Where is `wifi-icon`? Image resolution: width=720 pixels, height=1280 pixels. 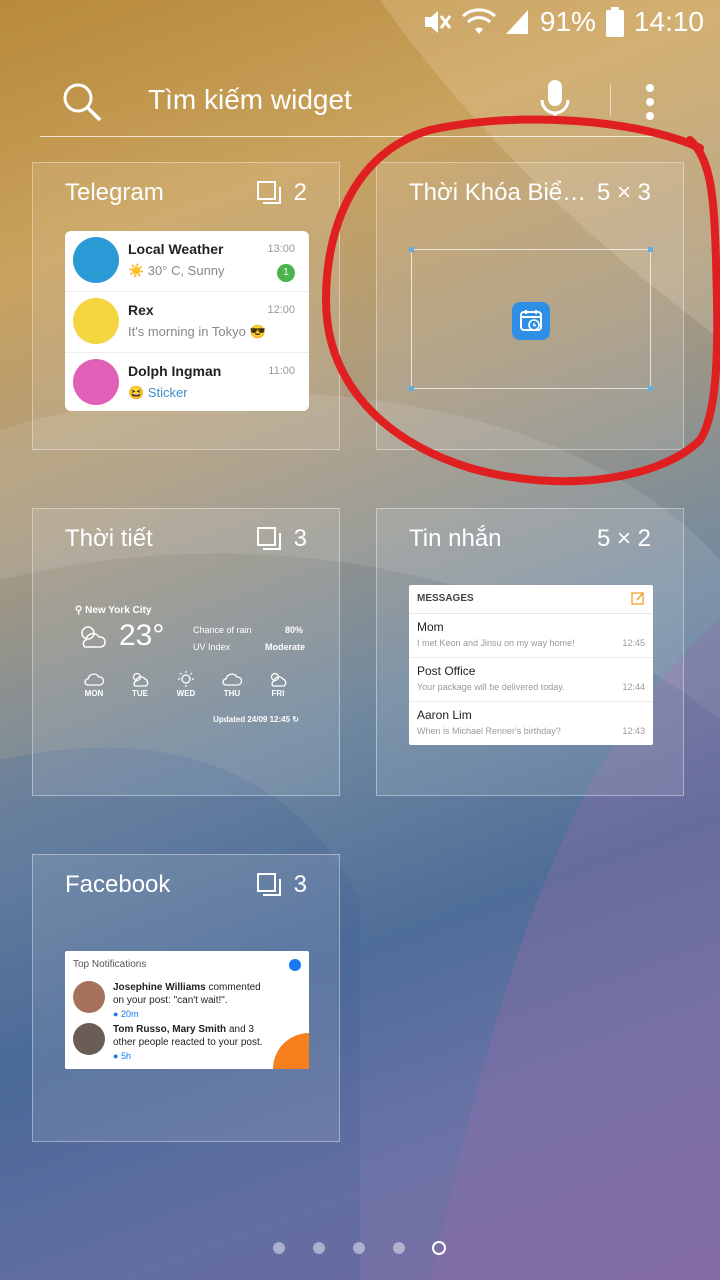 wifi-icon is located at coordinates (478, 21).